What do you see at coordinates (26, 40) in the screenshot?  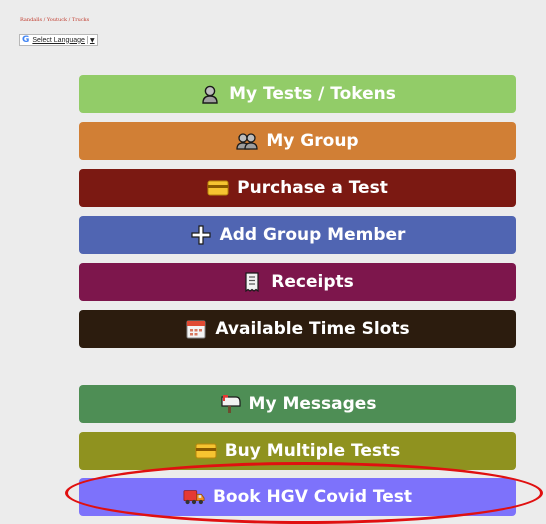 I see `google-logo-icon: G` at bounding box center [26, 40].